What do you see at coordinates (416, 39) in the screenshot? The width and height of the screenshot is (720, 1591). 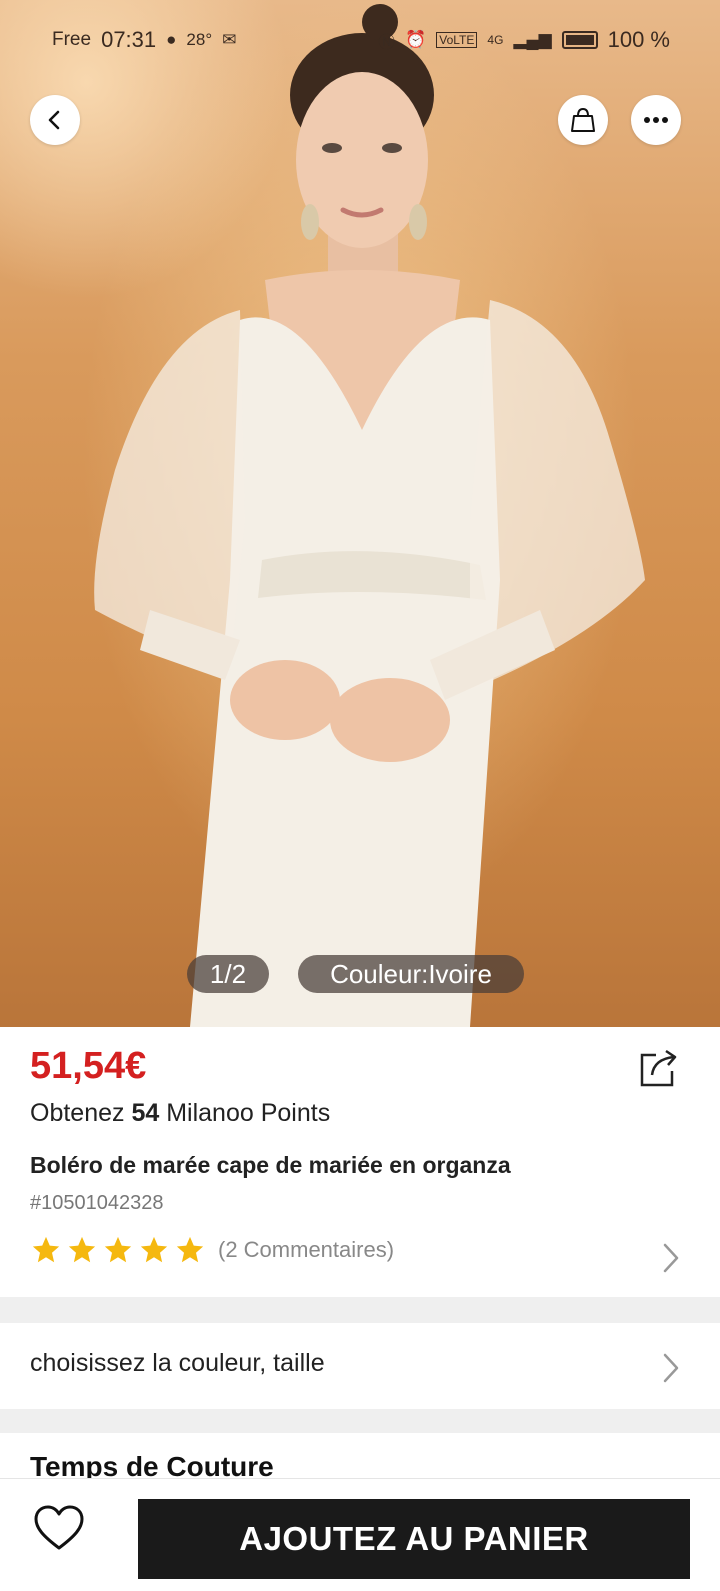 I see `alarm-icon: ⏰` at bounding box center [416, 39].